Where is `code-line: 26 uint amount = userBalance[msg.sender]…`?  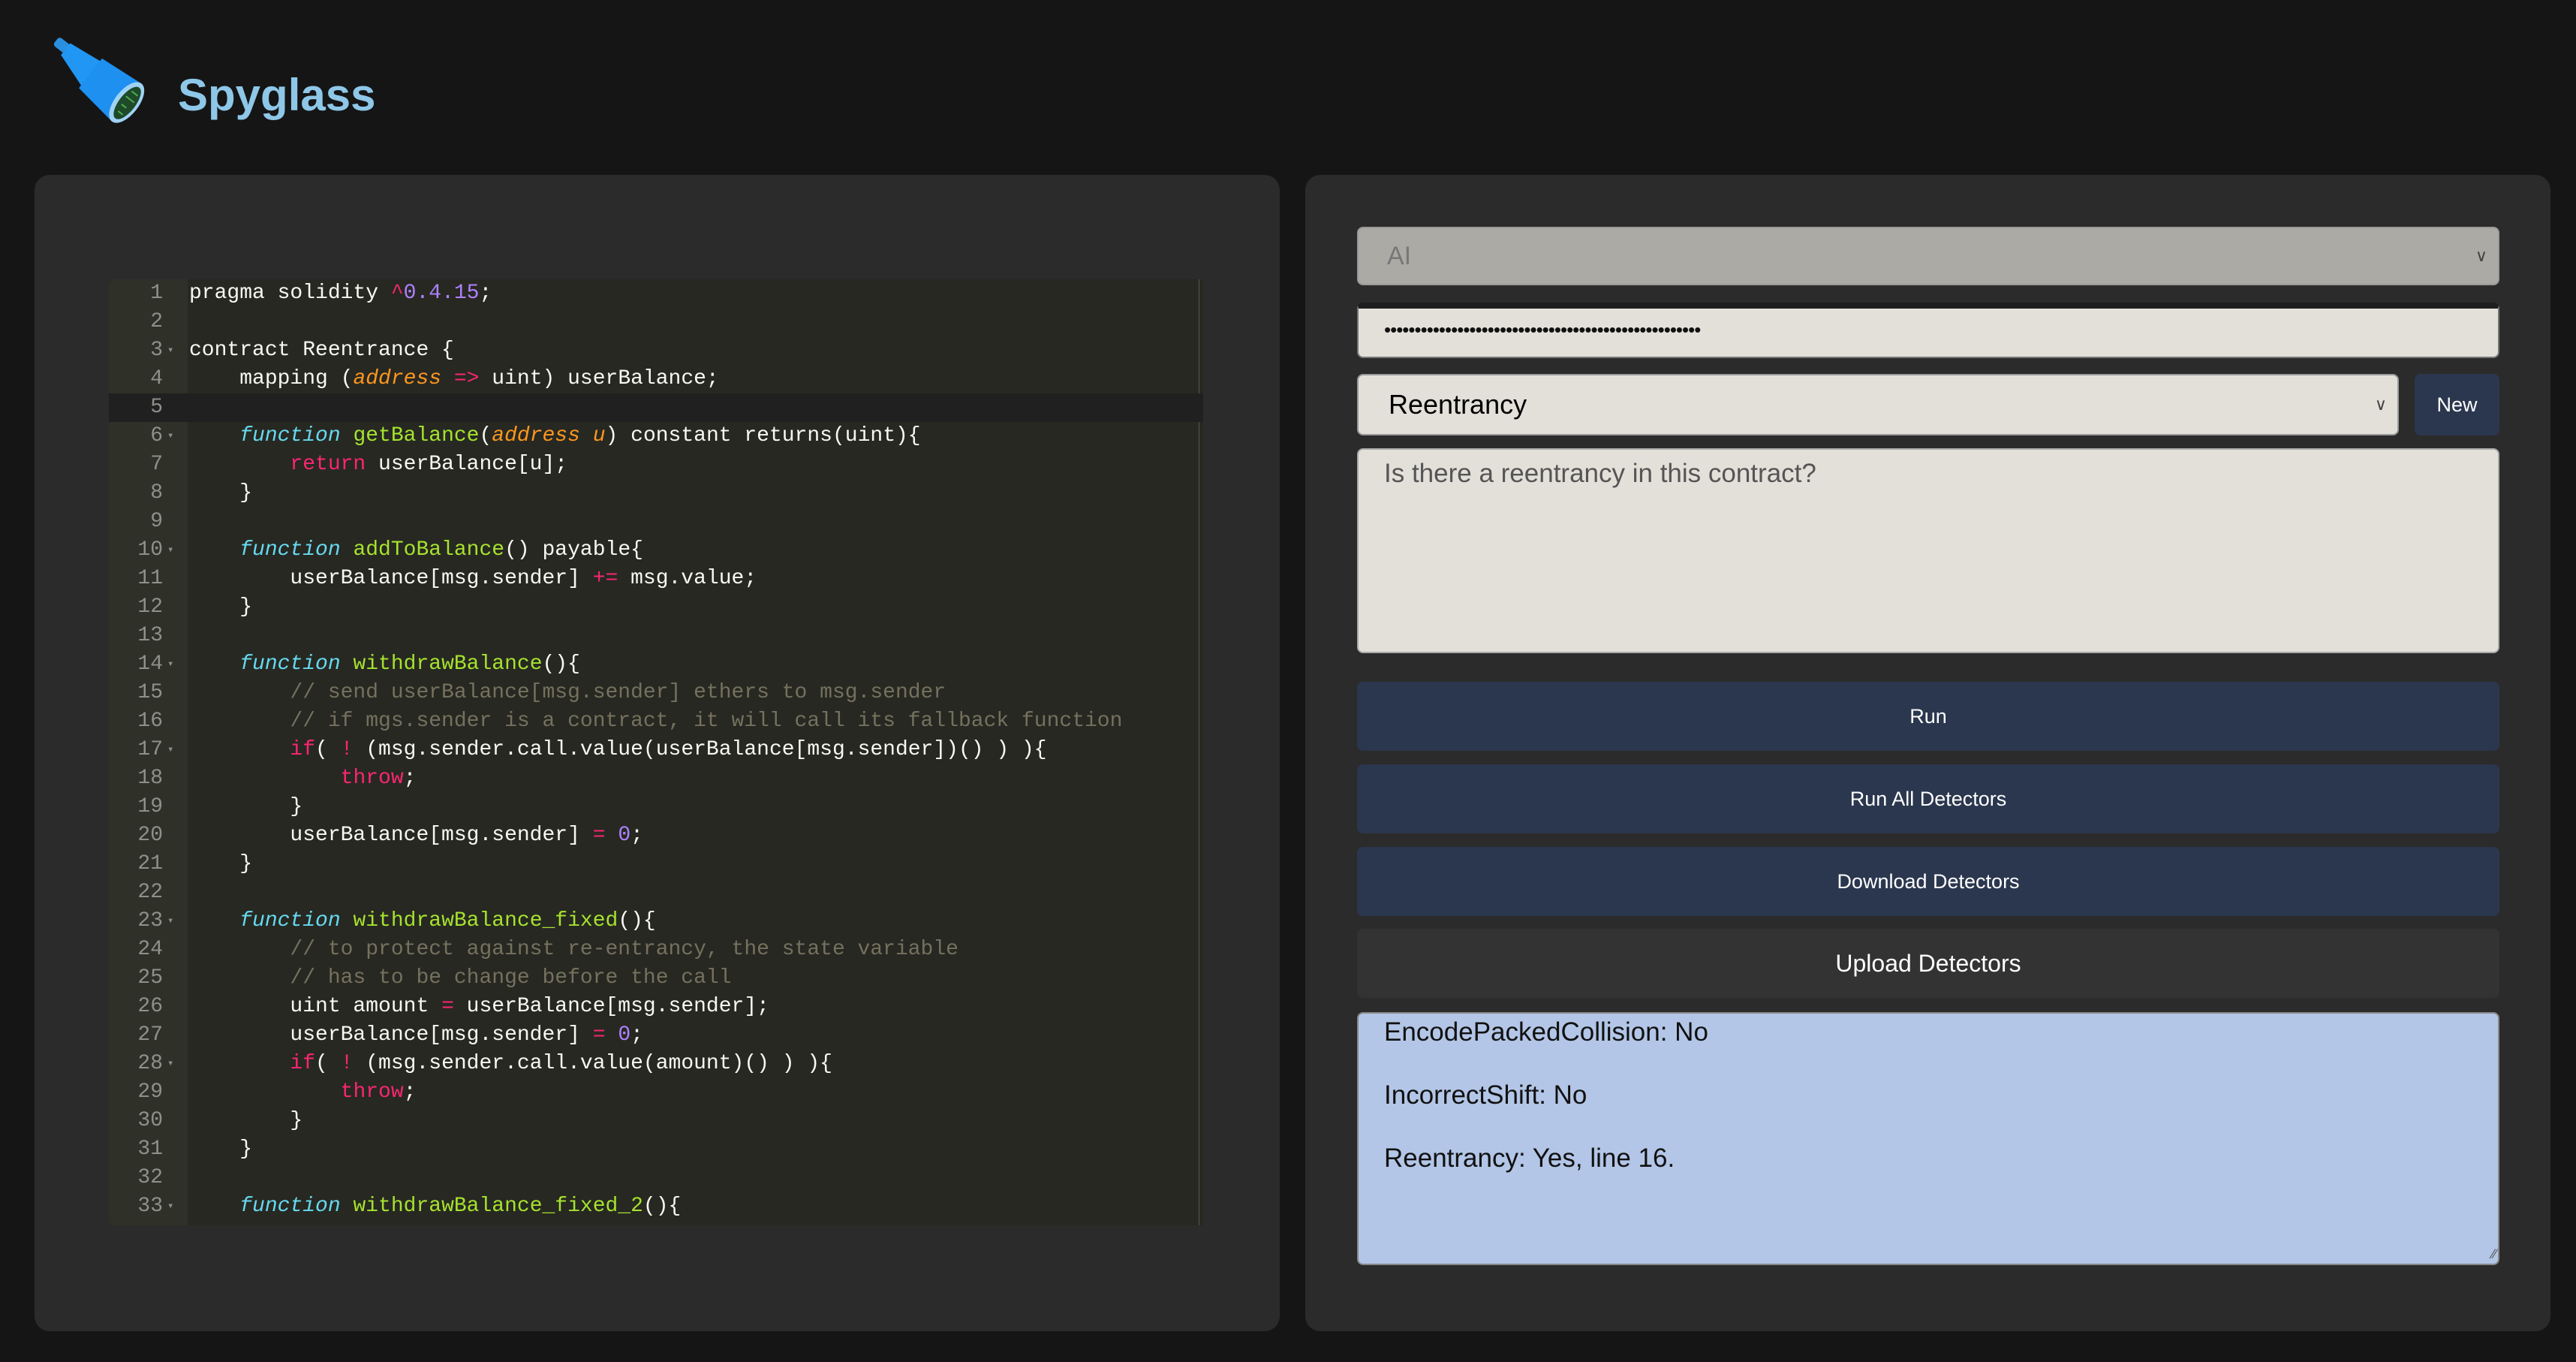
code-line: 26 uint amount = userBalance[msg.sender]… is located at coordinates (656, 1007).